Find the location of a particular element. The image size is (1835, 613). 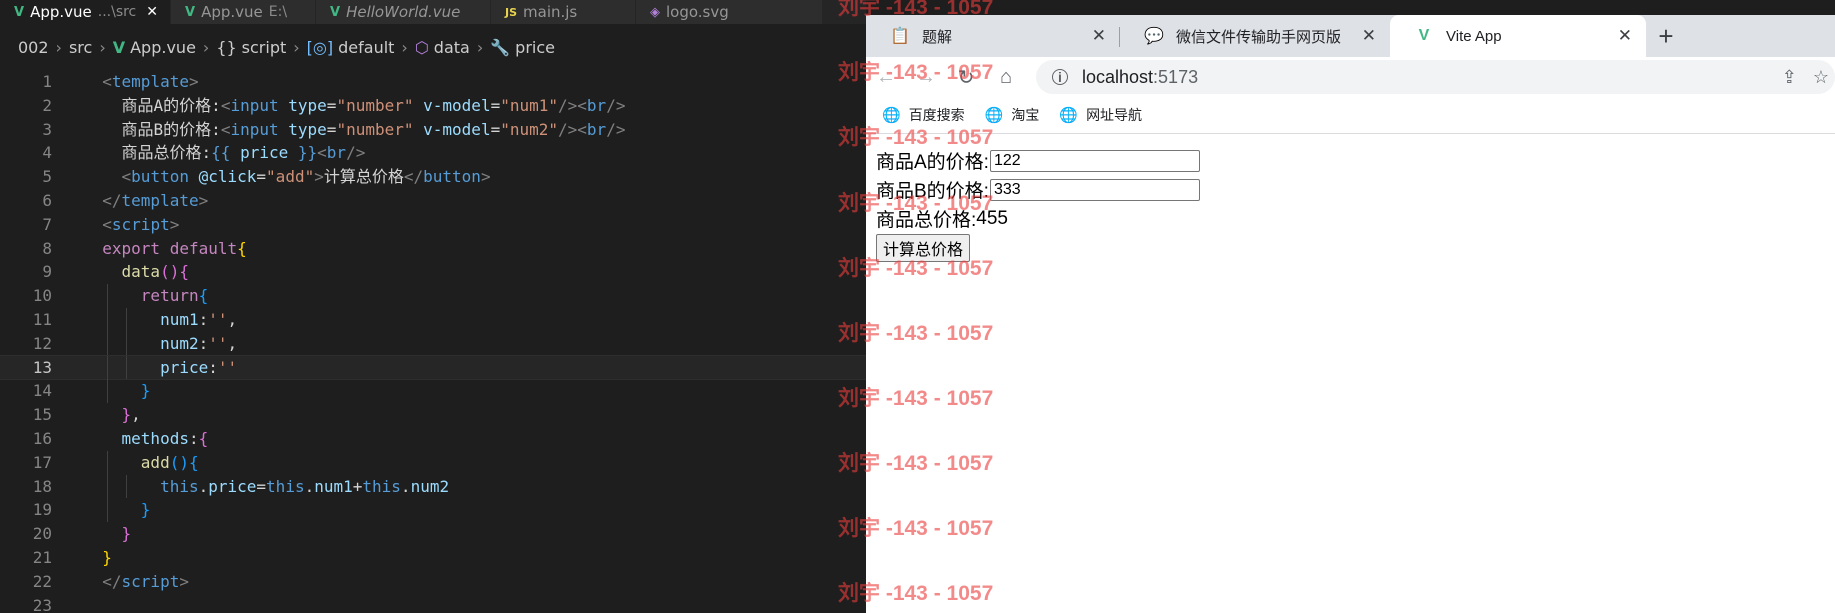

code-line: 20 } is located at coordinates (433, 534).